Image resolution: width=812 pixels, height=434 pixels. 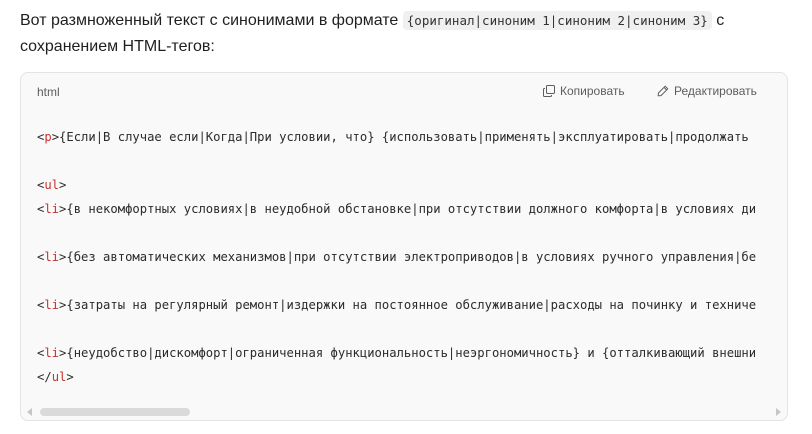 I want to click on scroll-left-arrow-icon, so click(x=29, y=412).